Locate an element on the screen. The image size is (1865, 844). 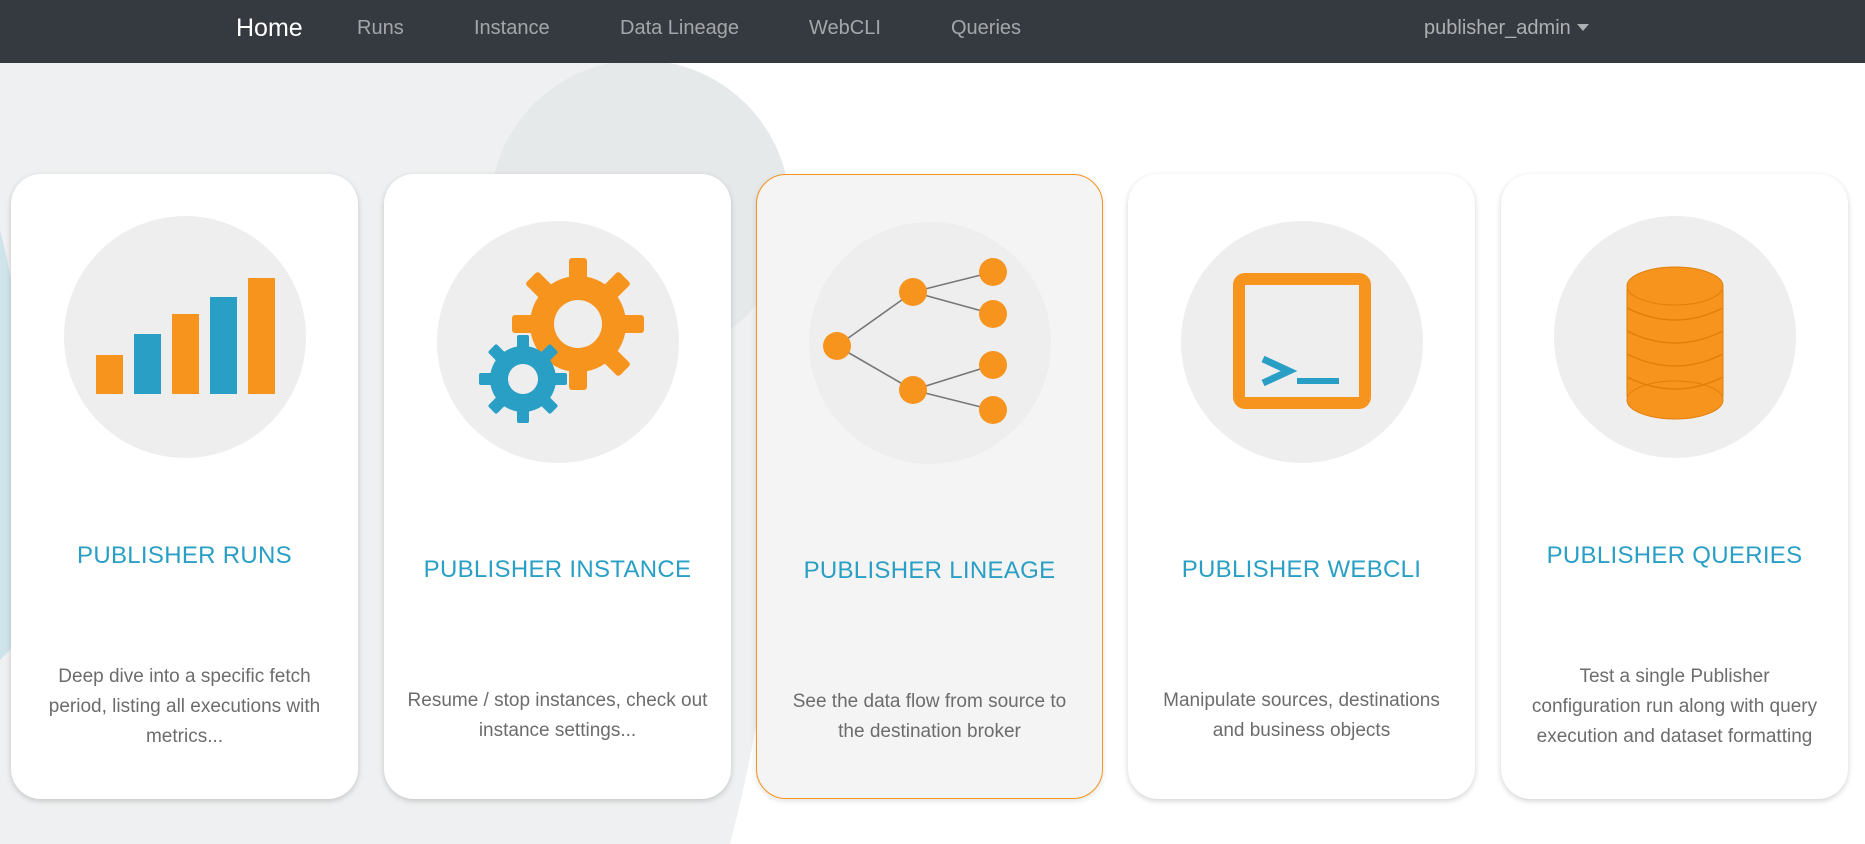
nav-webcli-link: WebCLI is located at coordinates (845, 31).